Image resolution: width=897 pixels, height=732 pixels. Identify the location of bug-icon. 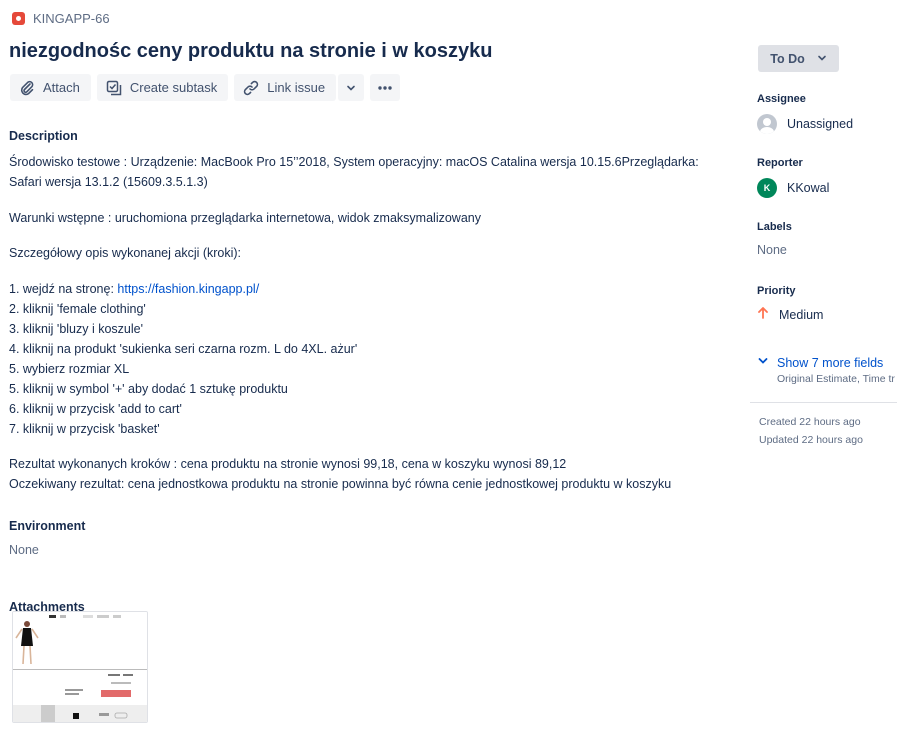
(18, 18).